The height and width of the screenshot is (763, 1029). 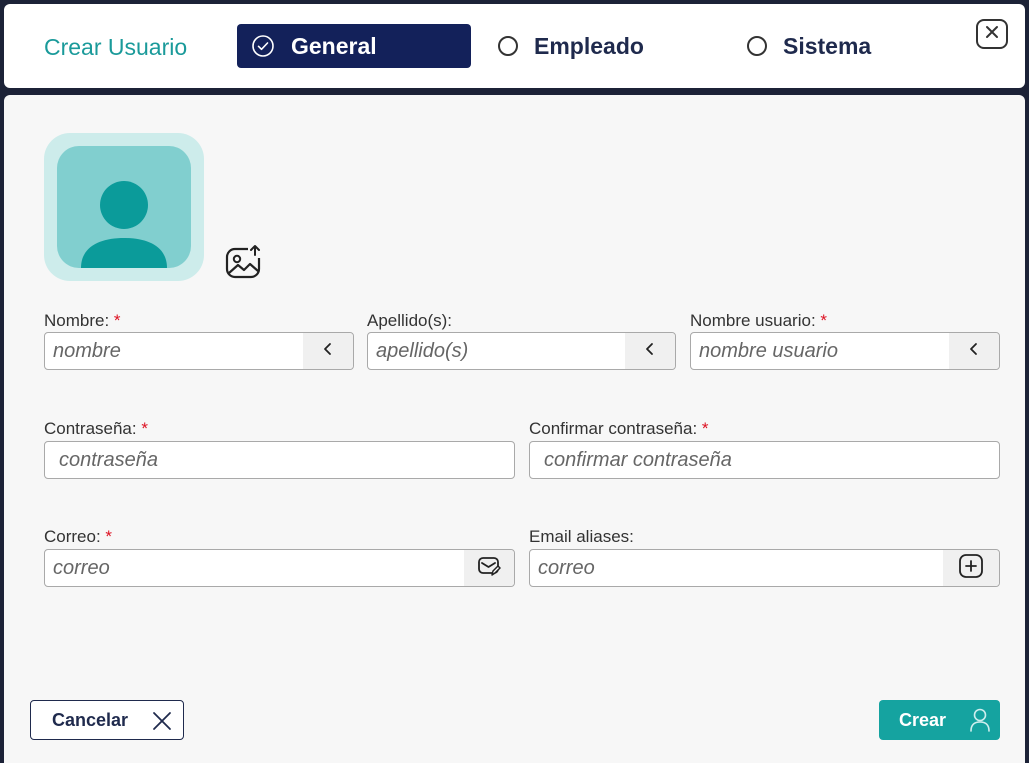 I want to click on nombre-field, so click(x=199, y=351).